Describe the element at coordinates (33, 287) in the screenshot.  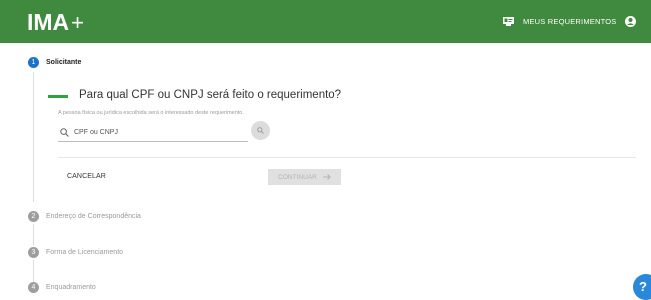
I see `step-4-indicator: 4` at that location.